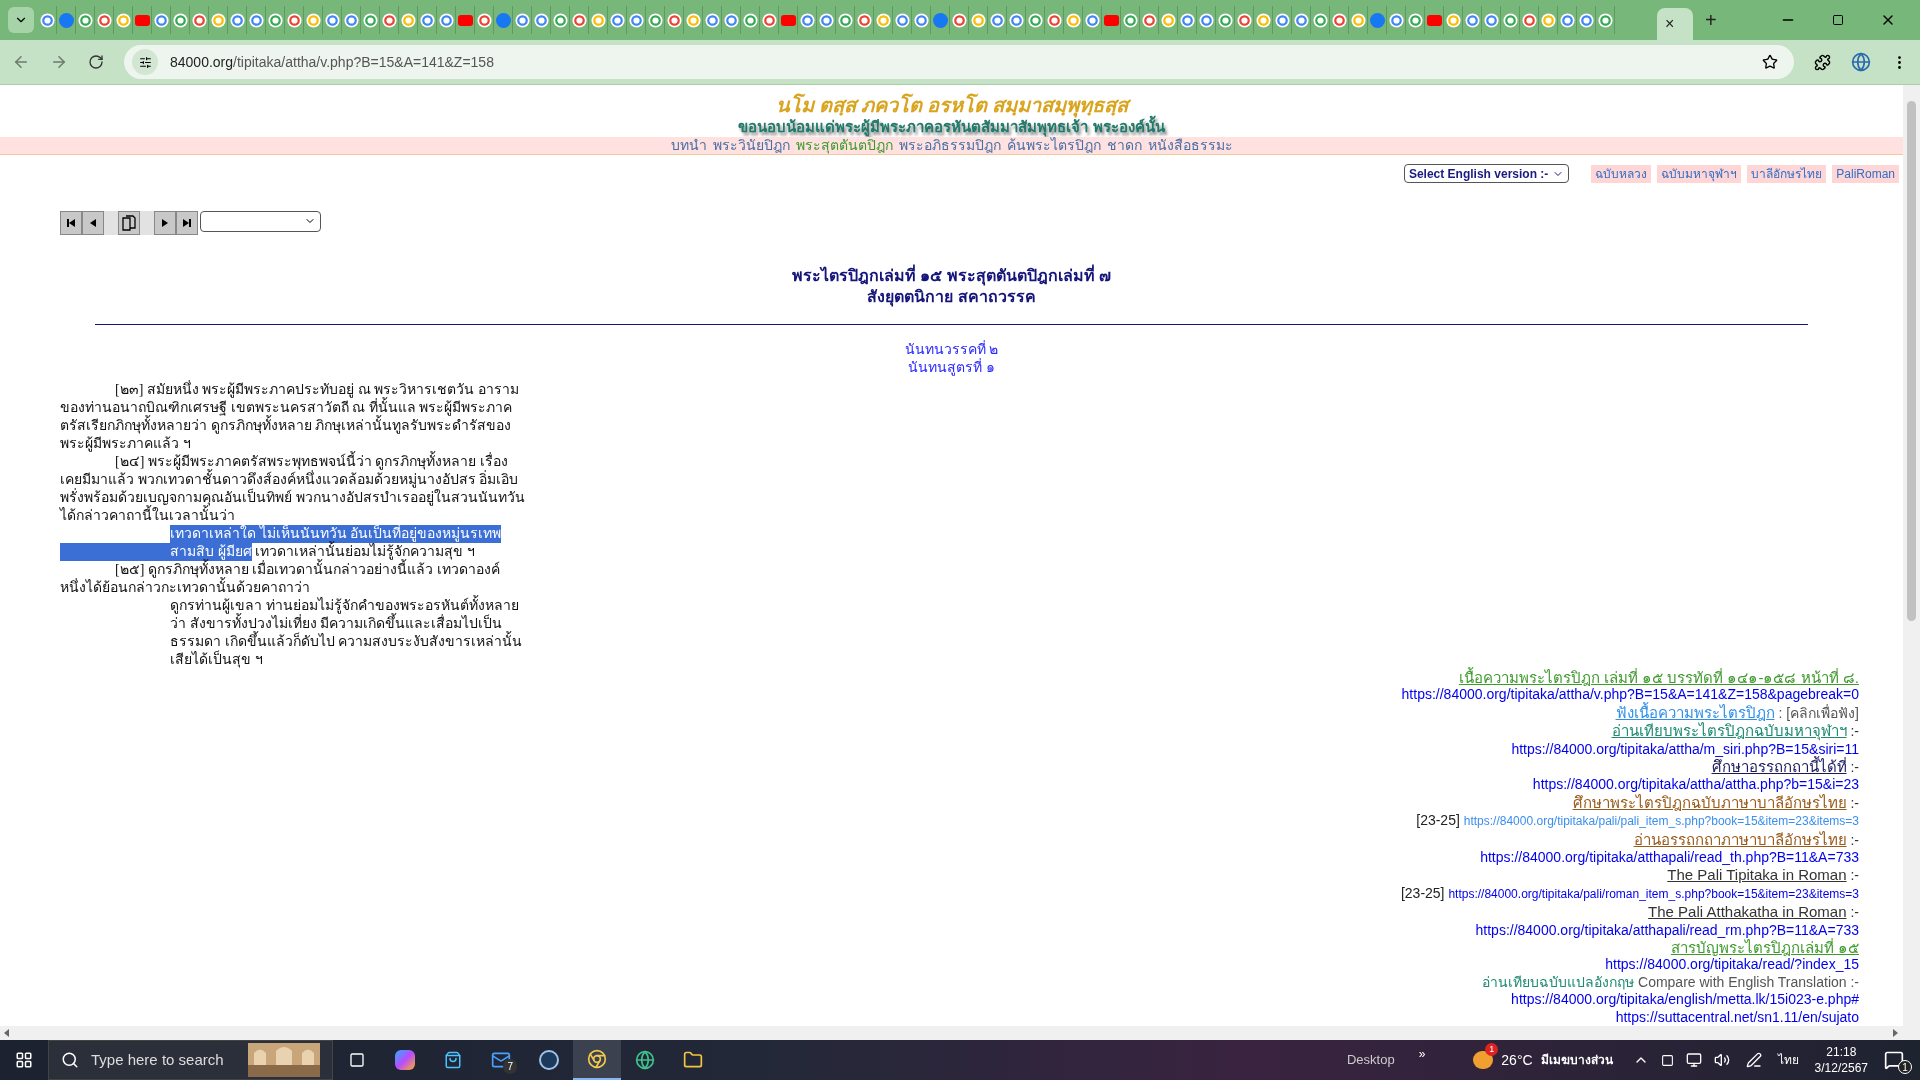  What do you see at coordinates (1670, 24) in the screenshot?
I see `close-tab-button: ×` at bounding box center [1670, 24].